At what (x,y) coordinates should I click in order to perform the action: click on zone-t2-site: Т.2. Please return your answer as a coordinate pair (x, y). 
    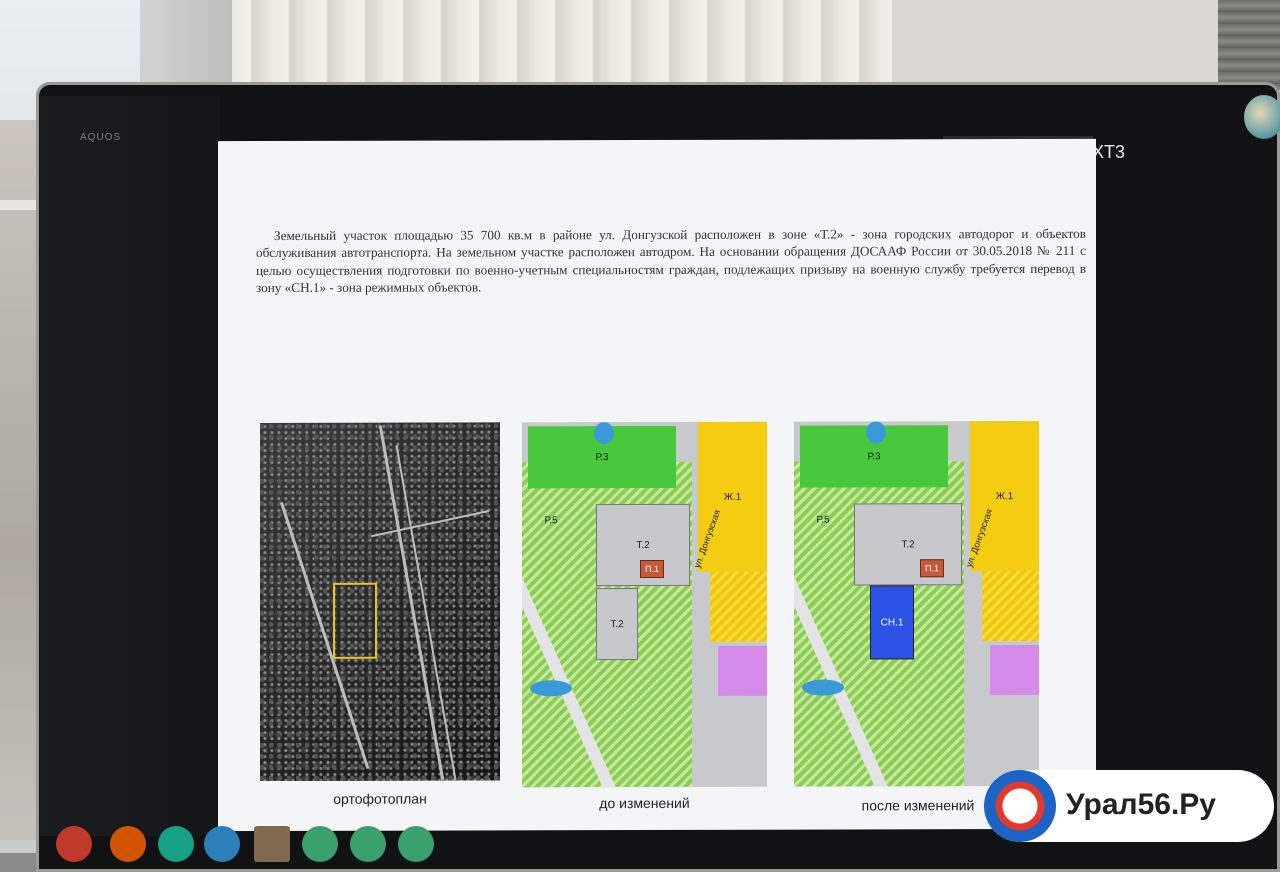
    Looking at the image, I should click on (617, 624).